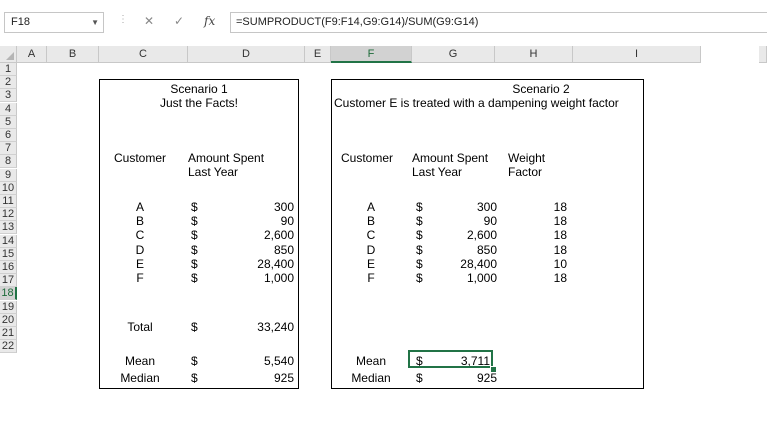 The height and width of the screenshot is (428, 767). I want to click on select-all-corner, so click(8, 54).